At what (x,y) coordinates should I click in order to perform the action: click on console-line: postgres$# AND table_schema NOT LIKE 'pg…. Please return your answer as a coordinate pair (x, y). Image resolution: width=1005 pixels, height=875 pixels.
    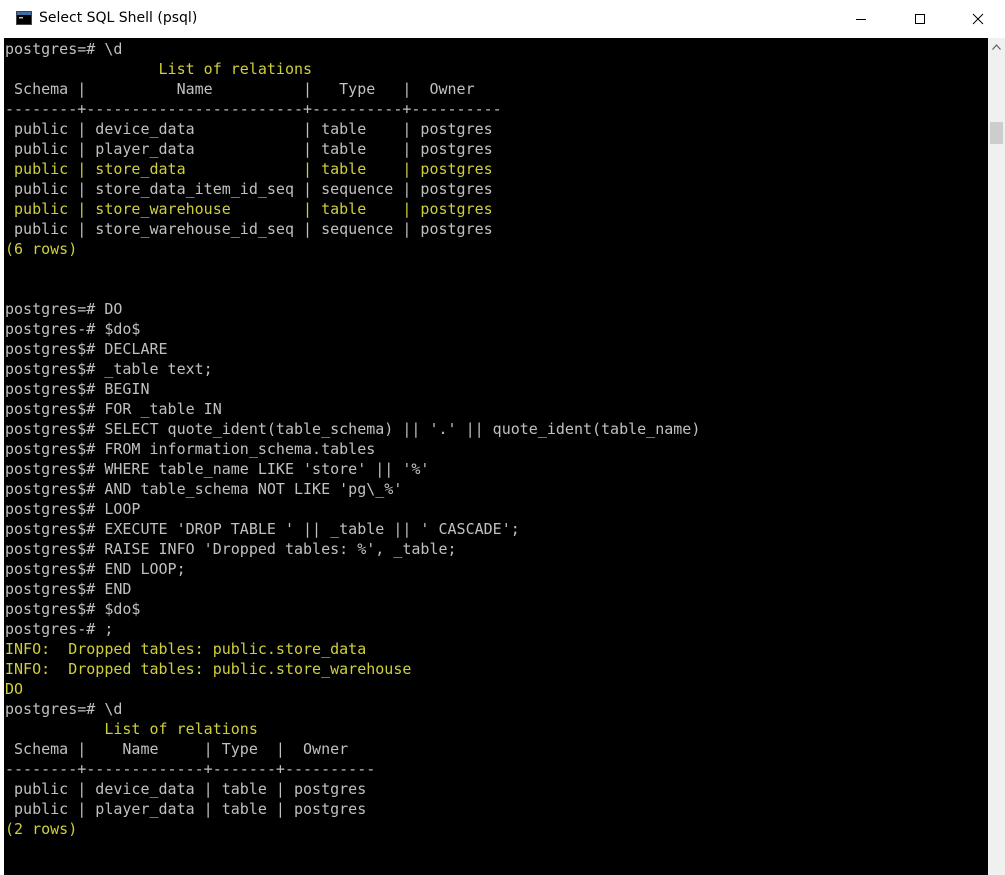
    Looking at the image, I should click on (352, 489).